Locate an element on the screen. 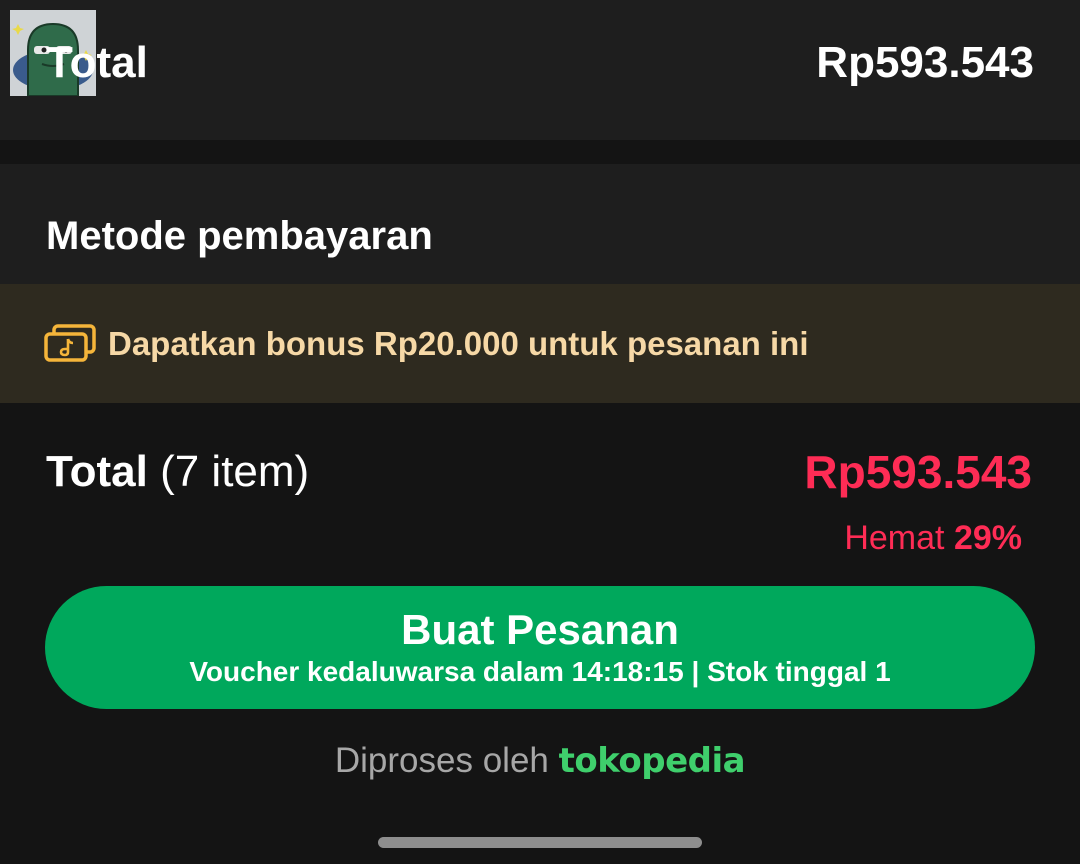  payment-method-title: Metode pembayaran is located at coordinates (239, 236).